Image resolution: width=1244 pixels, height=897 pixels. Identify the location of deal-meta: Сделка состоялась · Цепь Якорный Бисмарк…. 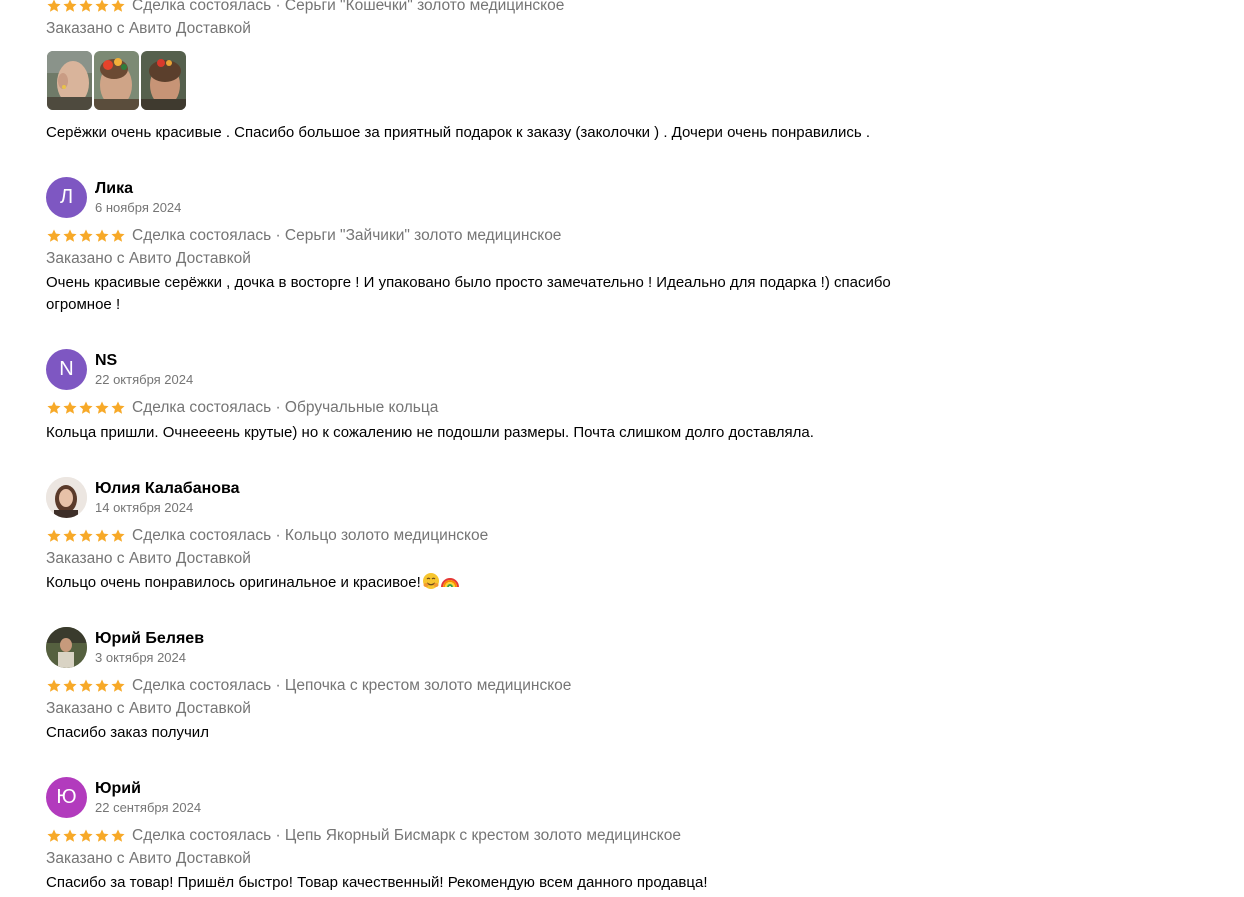
(406, 835).